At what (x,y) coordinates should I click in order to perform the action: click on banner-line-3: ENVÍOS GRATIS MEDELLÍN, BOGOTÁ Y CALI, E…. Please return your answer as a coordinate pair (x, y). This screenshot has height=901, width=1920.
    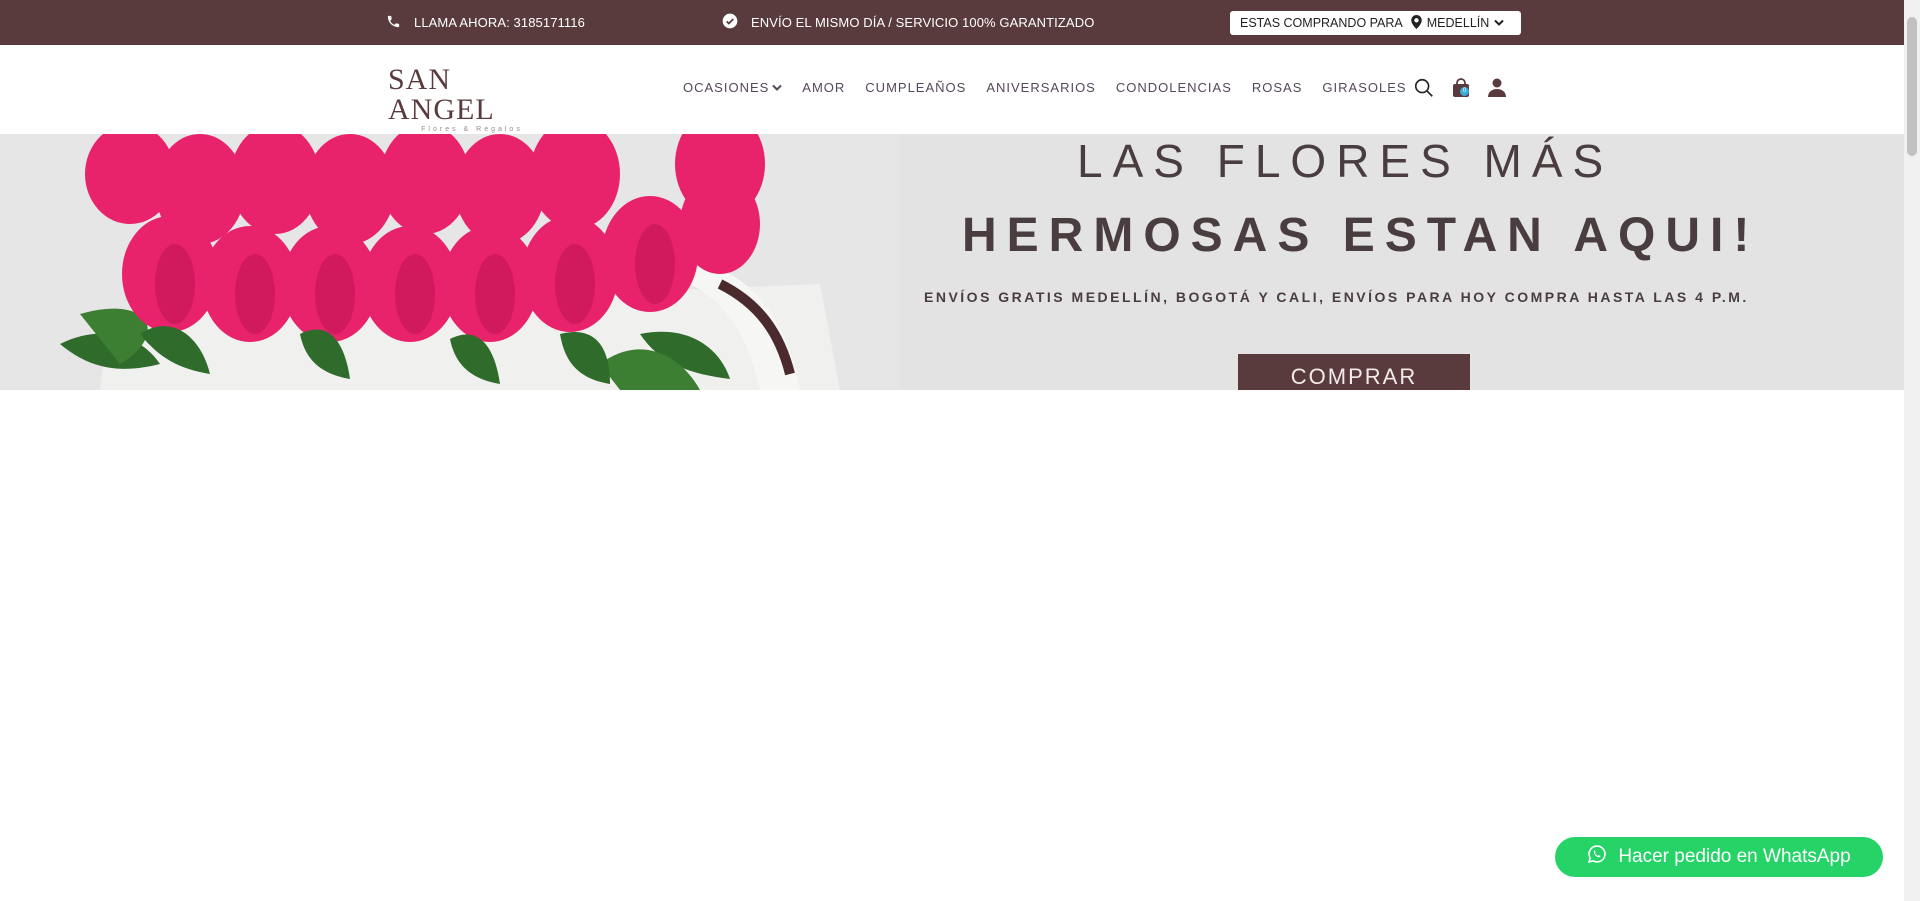
    Looking at the image, I should click on (1336, 297).